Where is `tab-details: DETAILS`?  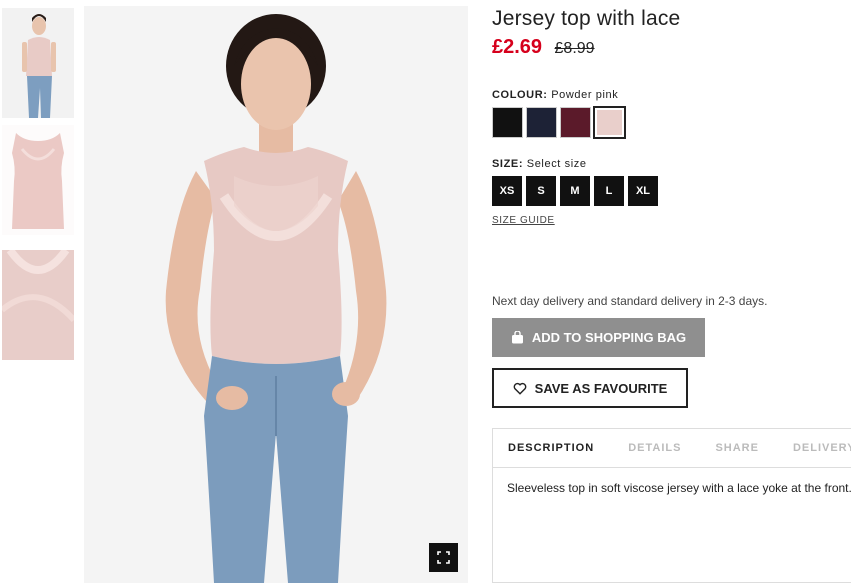 tab-details: DETAILS is located at coordinates (654, 448).